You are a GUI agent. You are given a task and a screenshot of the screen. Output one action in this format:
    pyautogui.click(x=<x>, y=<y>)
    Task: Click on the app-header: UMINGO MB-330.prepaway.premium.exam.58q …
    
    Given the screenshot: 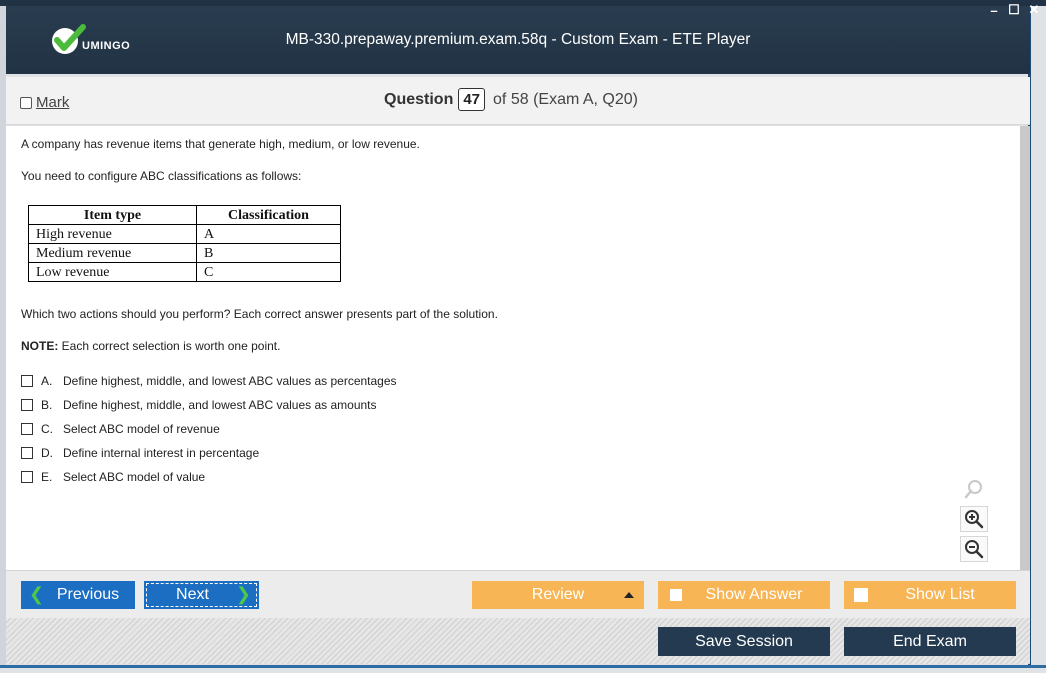 What is the action you would take?
    pyautogui.click(x=518, y=40)
    